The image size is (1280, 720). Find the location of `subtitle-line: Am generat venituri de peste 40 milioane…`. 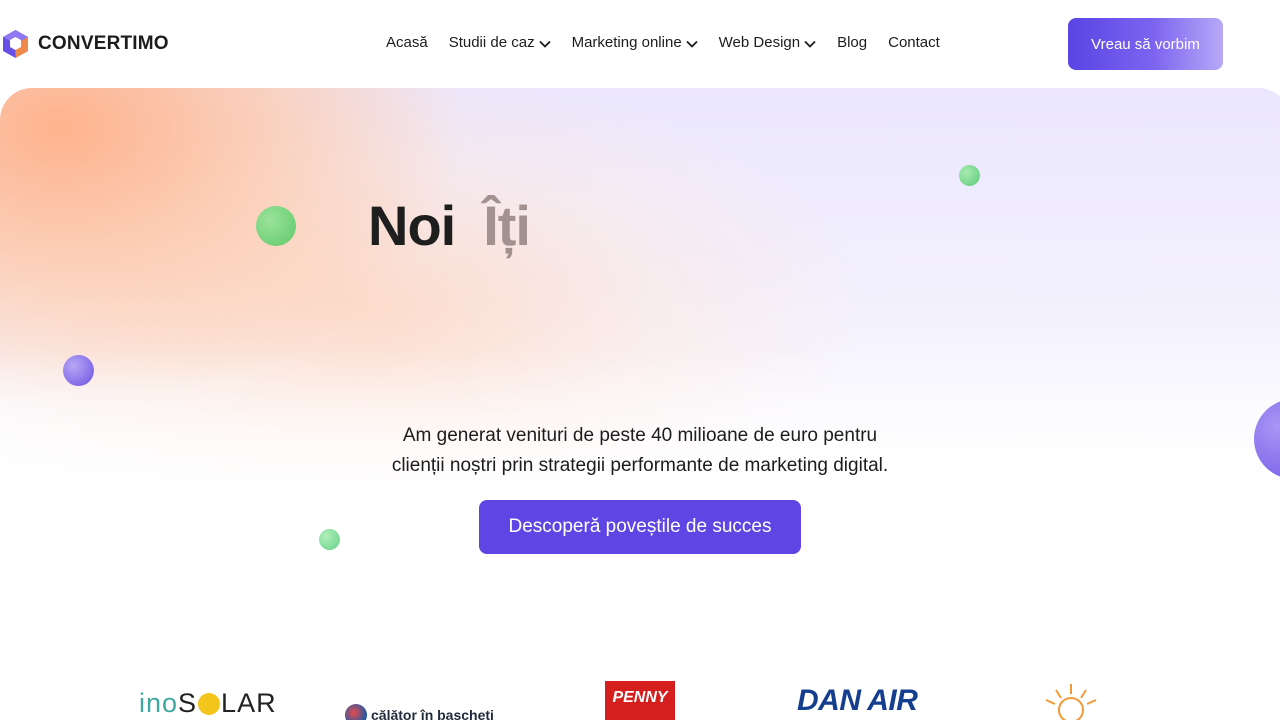

subtitle-line: Am generat venituri de peste 40 milioane… is located at coordinates (640, 435).